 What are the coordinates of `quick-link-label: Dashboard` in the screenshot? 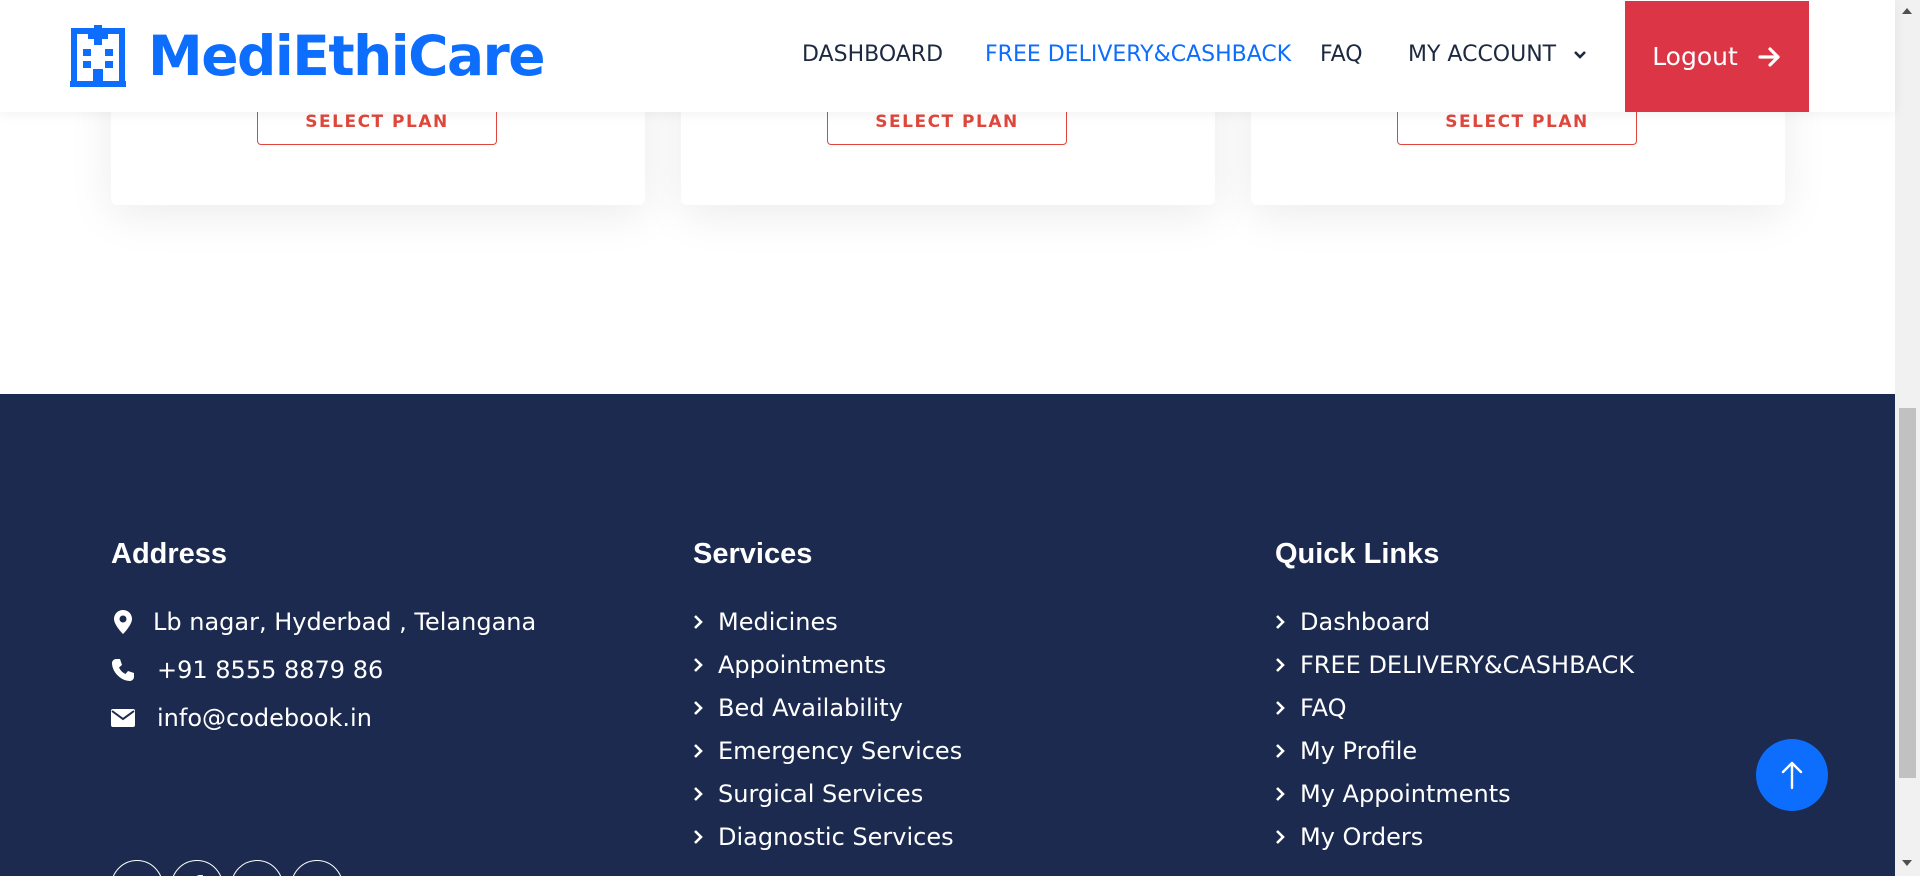 It's located at (1365, 622).